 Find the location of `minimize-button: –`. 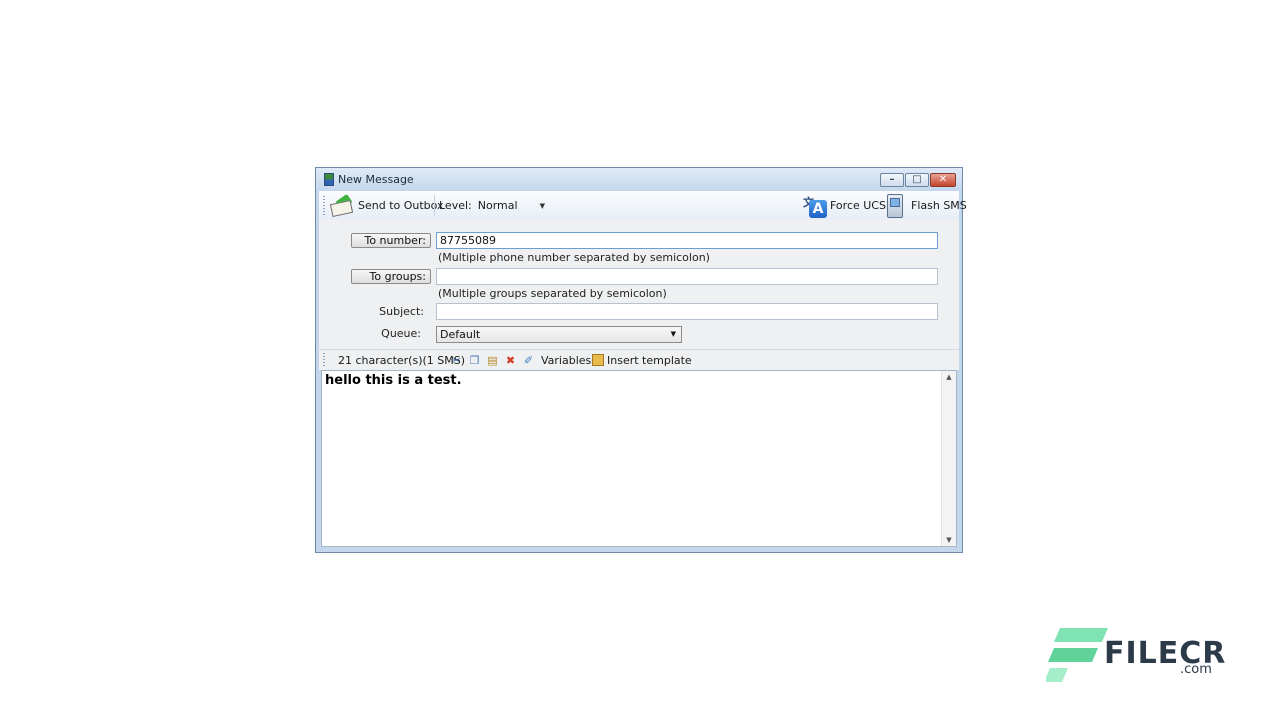

minimize-button: – is located at coordinates (892, 180).